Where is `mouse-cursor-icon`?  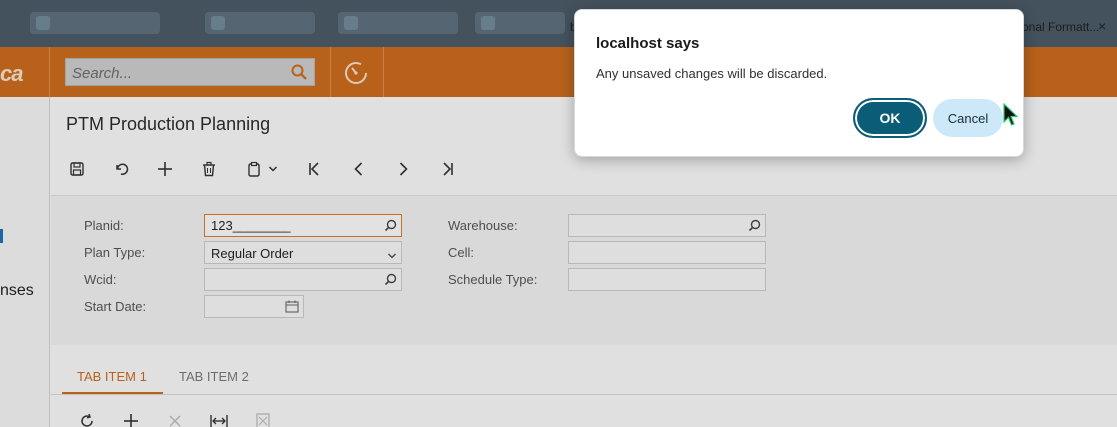
mouse-cursor-icon is located at coordinates (1011, 117).